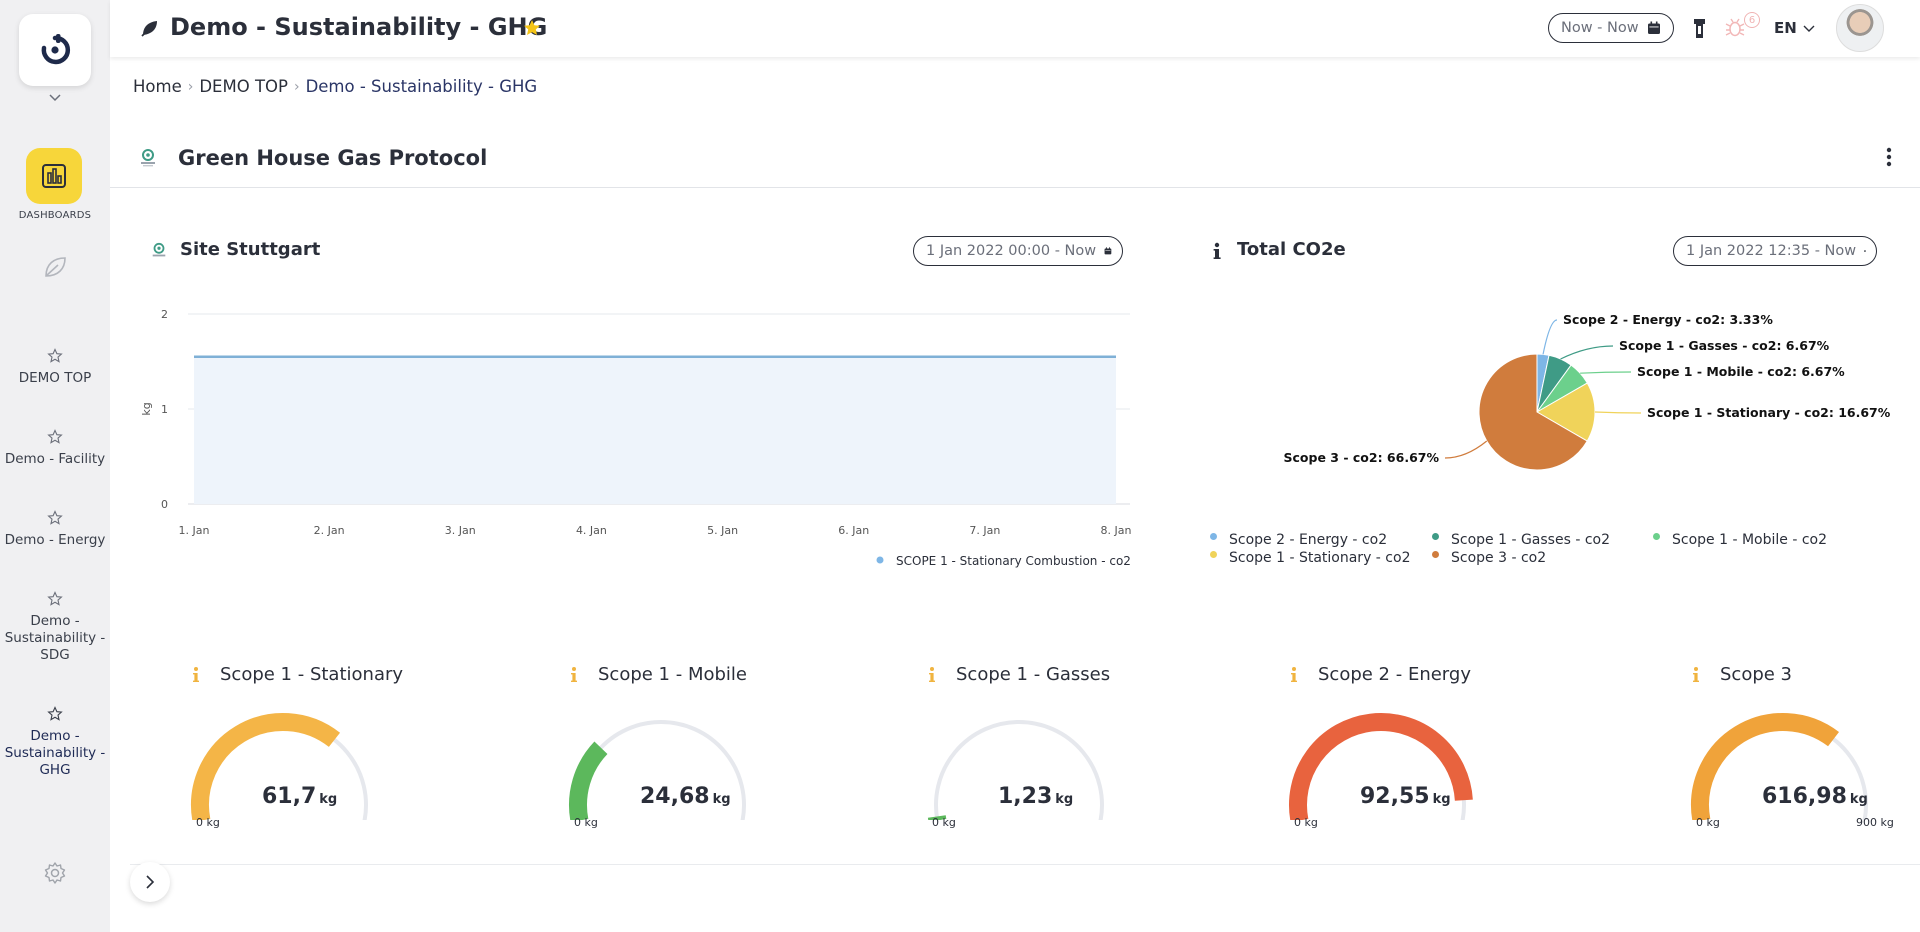  Describe the element at coordinates (1699, 28) in the screenshot. I see `hand-pointer-icon` at that location.